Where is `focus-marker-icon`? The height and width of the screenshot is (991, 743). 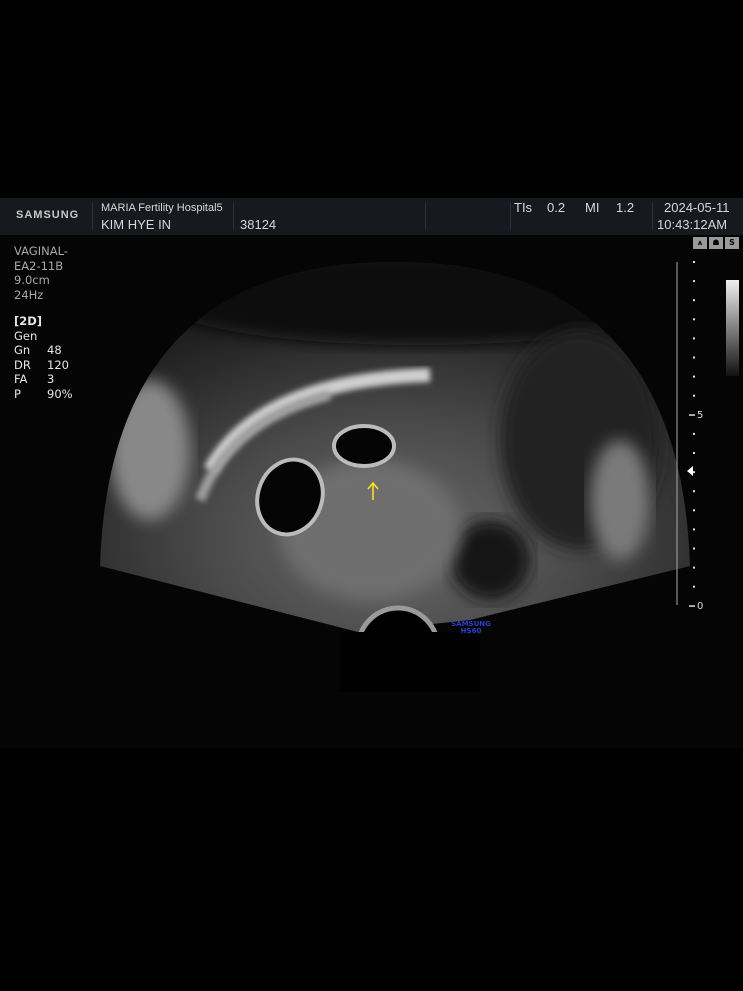
focus-marker-icon is located at coordinates (690, 471).